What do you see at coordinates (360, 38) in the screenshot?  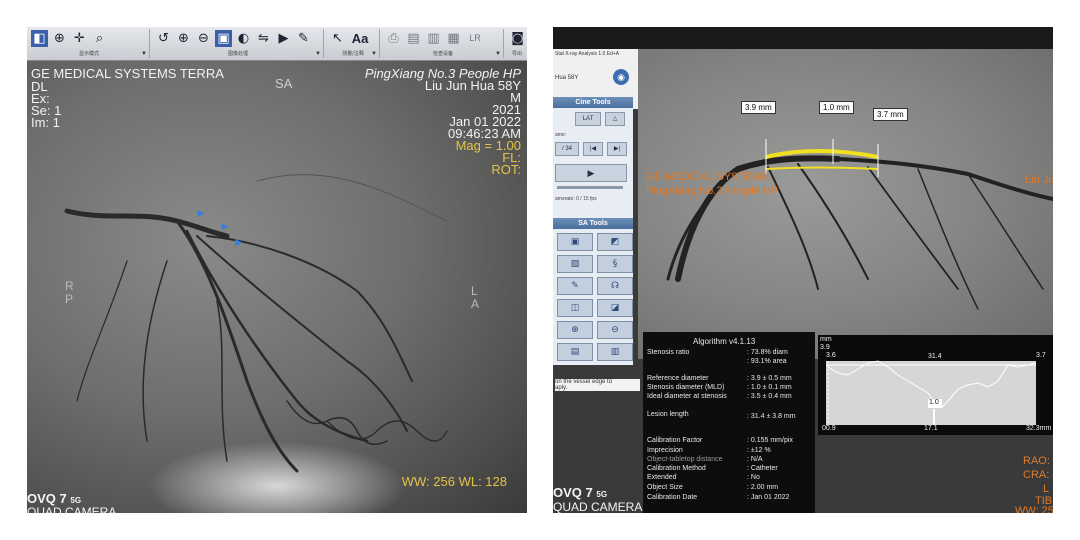 I see `text-annotation-icon: Aa` at bounding box center [360, 38].